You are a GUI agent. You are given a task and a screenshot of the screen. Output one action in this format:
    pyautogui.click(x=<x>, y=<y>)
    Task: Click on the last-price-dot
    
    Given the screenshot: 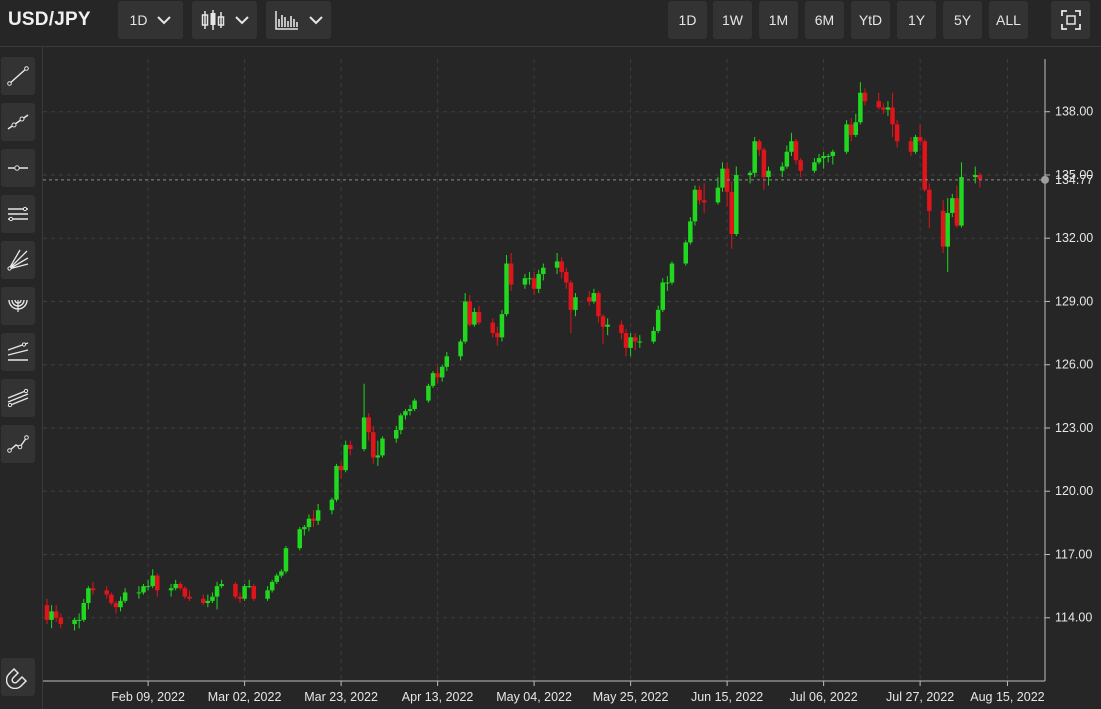 What is the action you would take?
    pyautogui.click(x=1045, y=179)
    